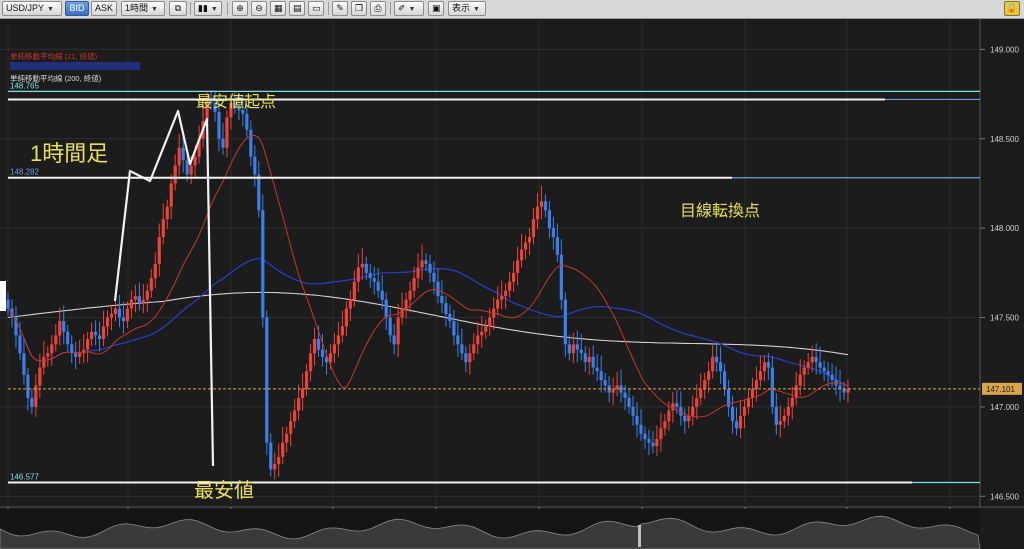 The width and height of the screenshot is (1024, 549). What do you see at coordinates (104, 8) in the screenshot?
I see `ask-button: ASK` at bounding box center [104, 8].